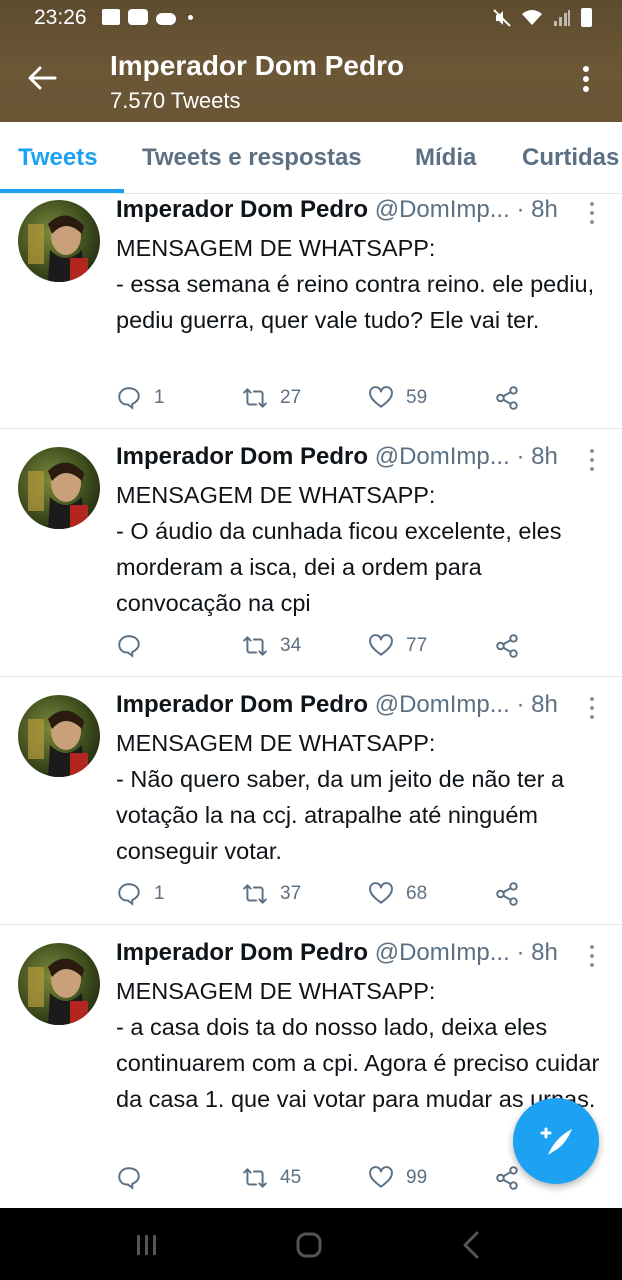 The image size is (622, 1280). Describe the element at coordinates (397, 646) in the screenshot. I see `like-button: 77` at that location.